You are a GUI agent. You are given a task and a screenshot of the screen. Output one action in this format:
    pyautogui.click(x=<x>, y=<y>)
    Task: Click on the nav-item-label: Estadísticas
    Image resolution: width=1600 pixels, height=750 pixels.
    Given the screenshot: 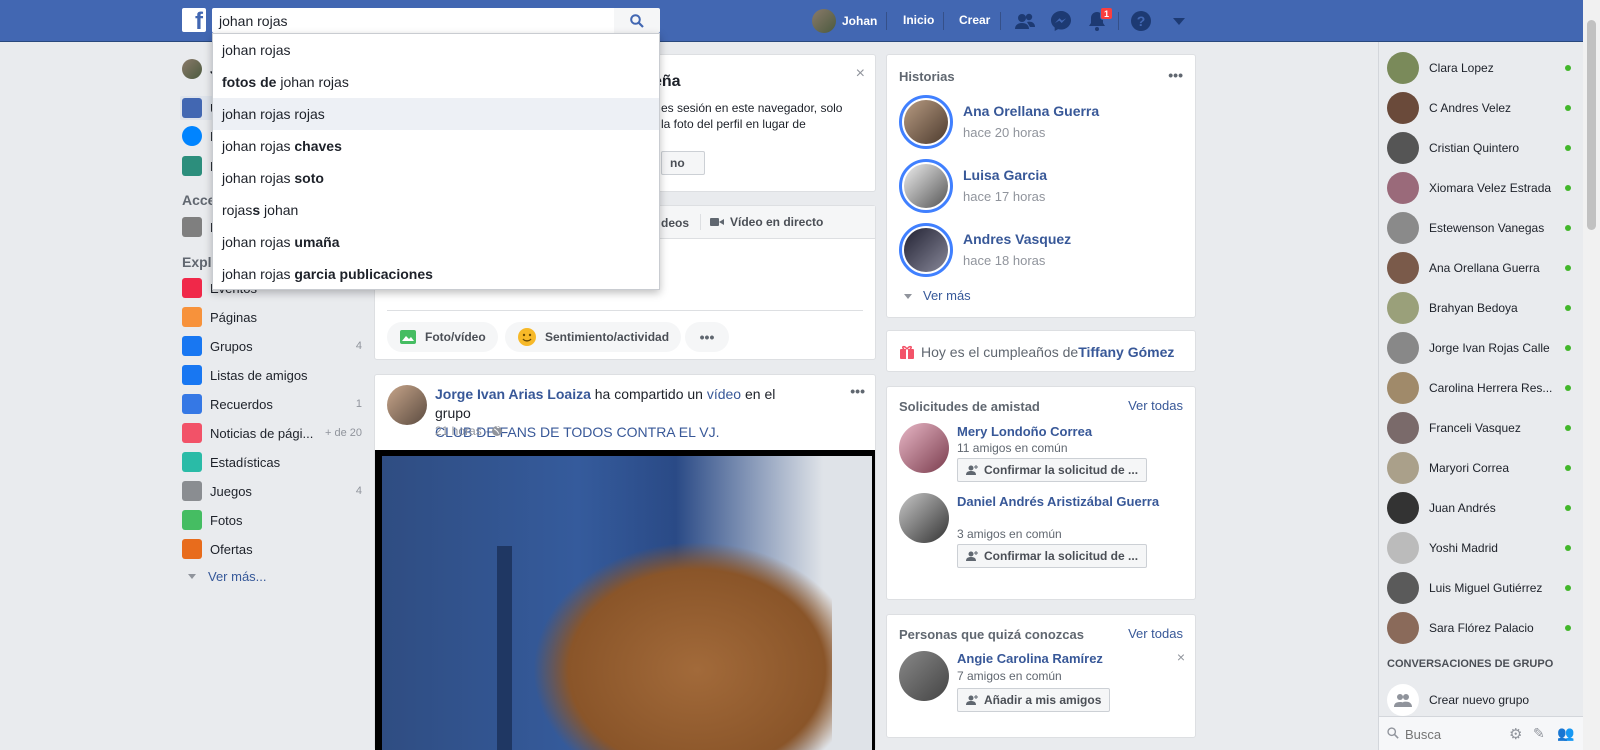 What is the action you would take?
    pyautogui.click(x=245, y=462)
    